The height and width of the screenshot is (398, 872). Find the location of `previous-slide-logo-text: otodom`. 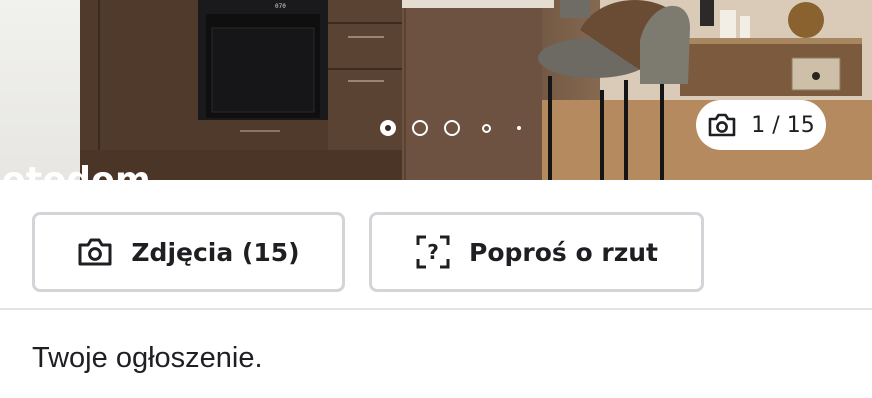

previous-slide-logo-text: otodom is located at coordinates (77, 170).